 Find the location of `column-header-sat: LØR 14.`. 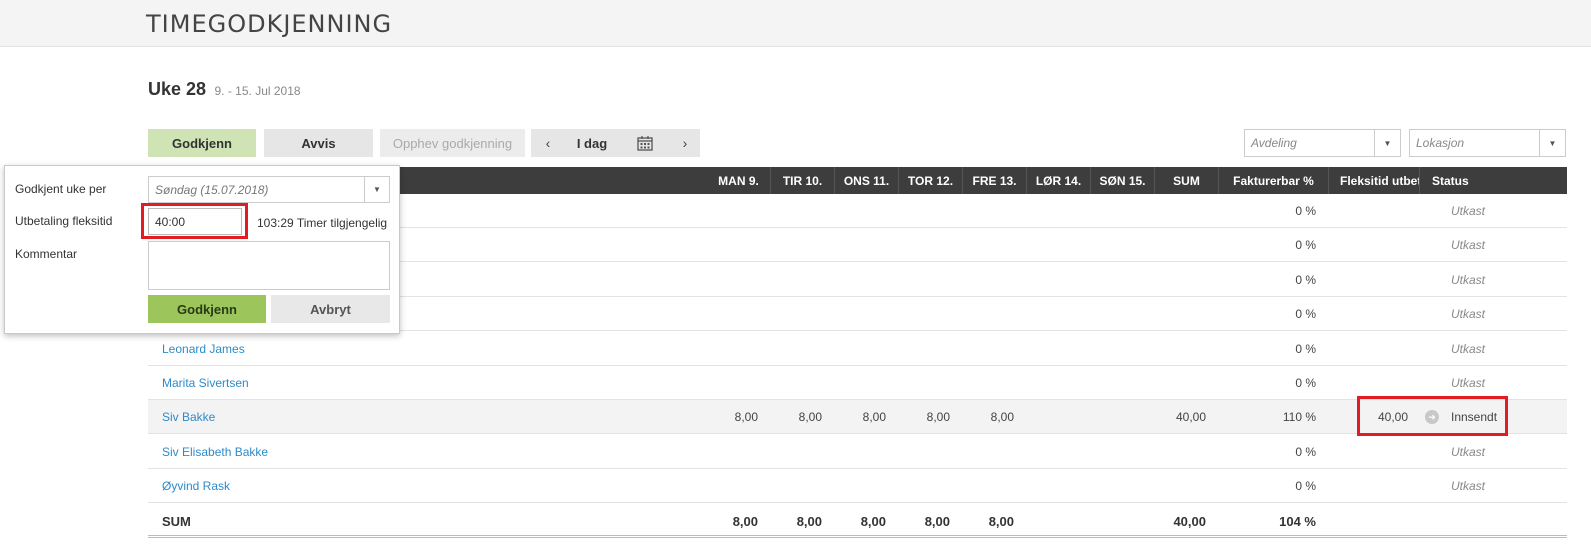

column-header-sat: LØR 14. is located at coordinates (1059, 180).